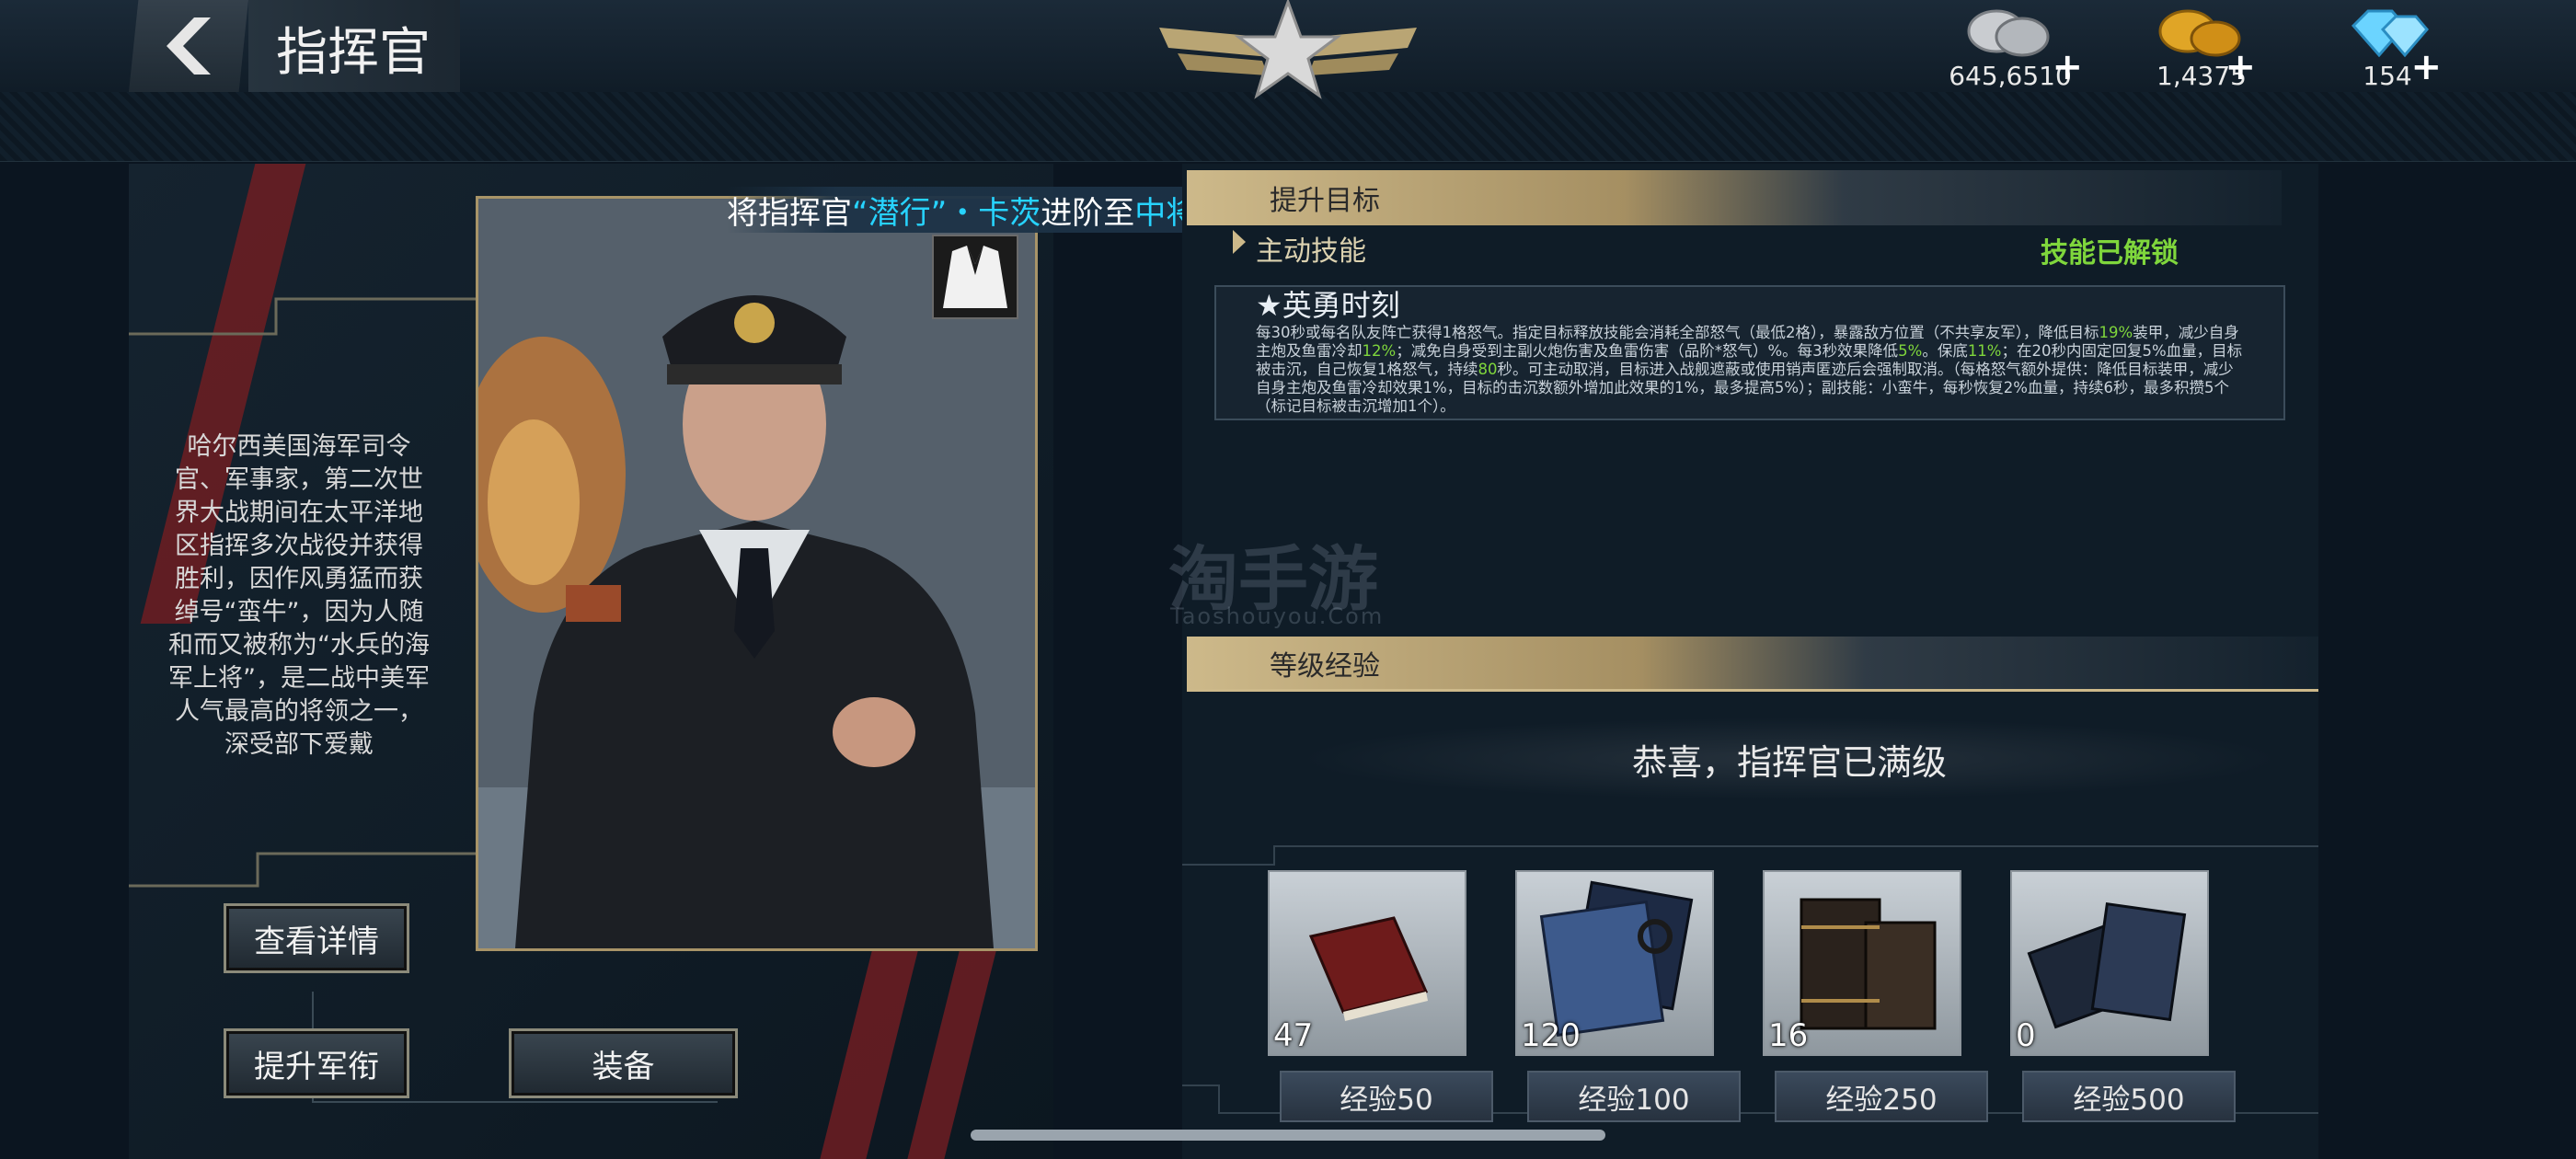  I want to click on exp-item-4: 0, so click(2109, 963).